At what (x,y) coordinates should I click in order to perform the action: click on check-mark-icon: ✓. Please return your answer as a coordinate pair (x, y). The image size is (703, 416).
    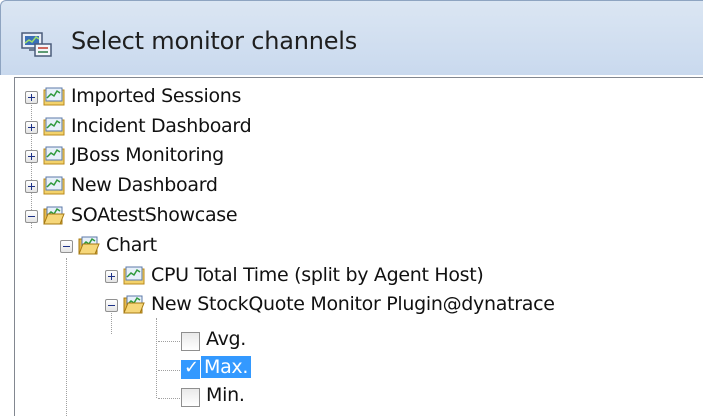
    Looking at the image, I should click on (192, 367).